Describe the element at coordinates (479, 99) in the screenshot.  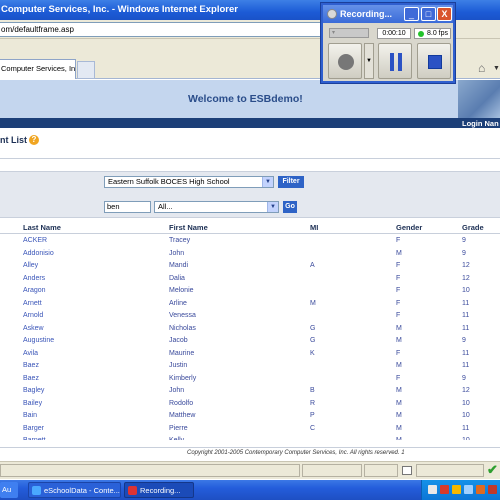
I see `banner-graphic` at that location.